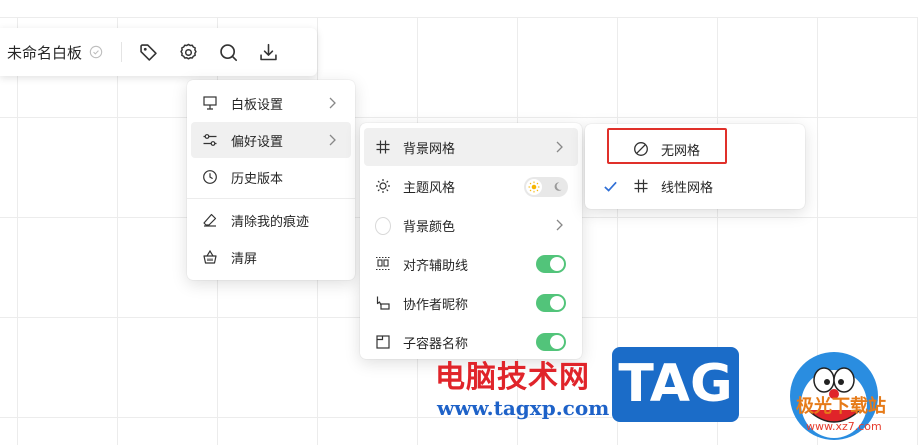 This screenshot has width=918, height=445. Describe the element at coordinates (148, 52) in the screenshot. I see `tag-icon` at that location.